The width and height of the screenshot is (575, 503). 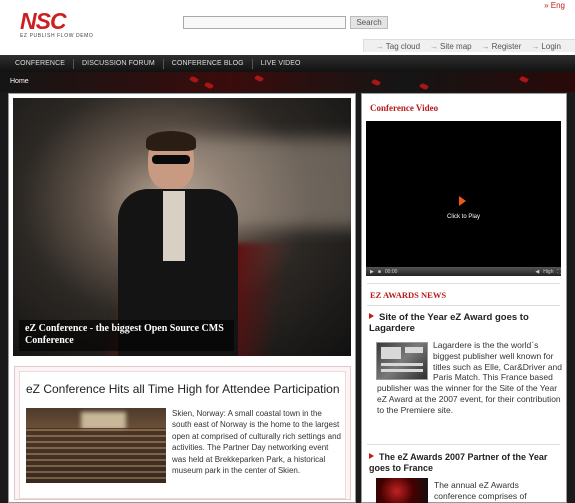 I want to click on nav-item-conference-blog: CONFERENCE BLOG, so click(x=208, y=63).